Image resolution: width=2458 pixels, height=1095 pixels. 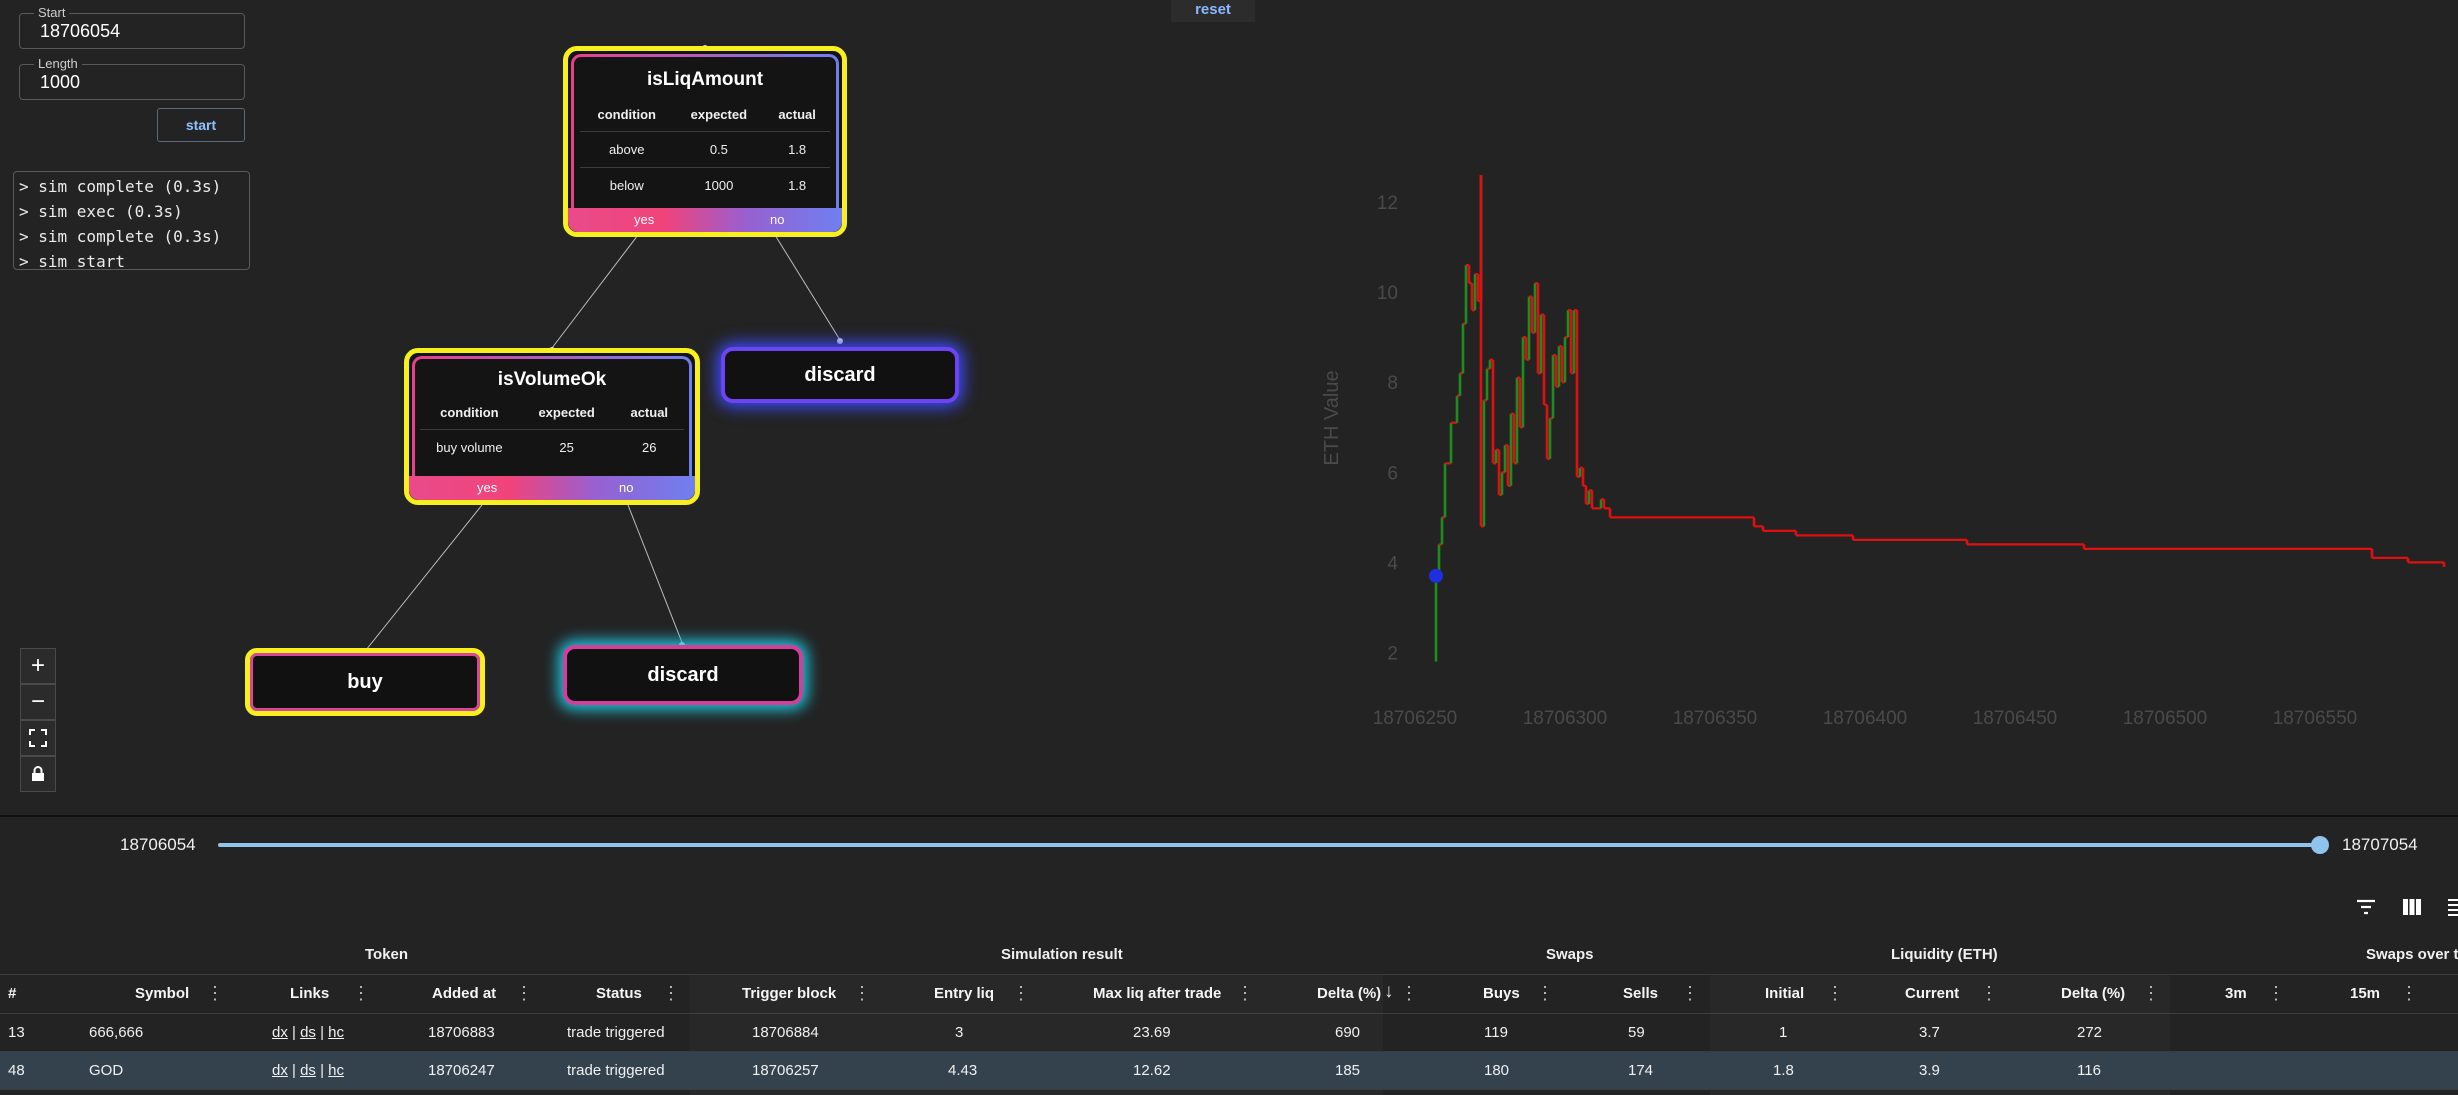 What do you see at coordinates (1273, 845) in the screenshot?
I see `block-slider` at bounding box center [1273, 845].